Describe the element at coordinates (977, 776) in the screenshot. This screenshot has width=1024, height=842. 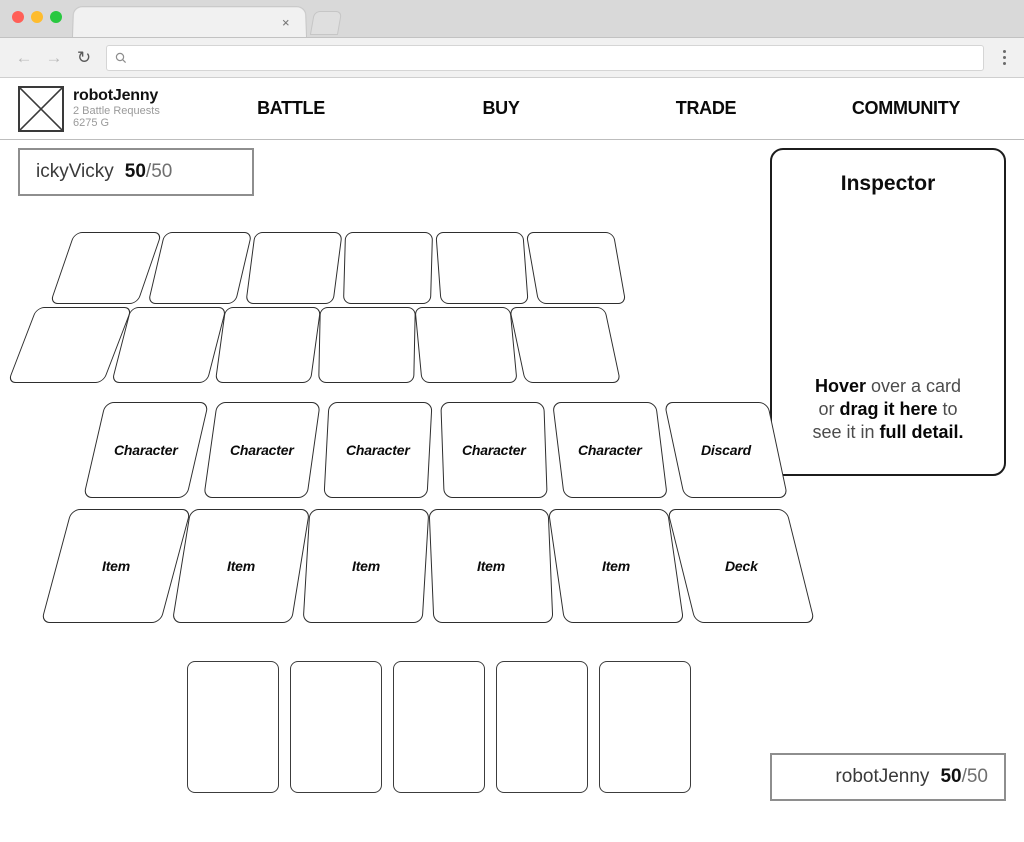
I see `player-hp-max: 50` at that location.